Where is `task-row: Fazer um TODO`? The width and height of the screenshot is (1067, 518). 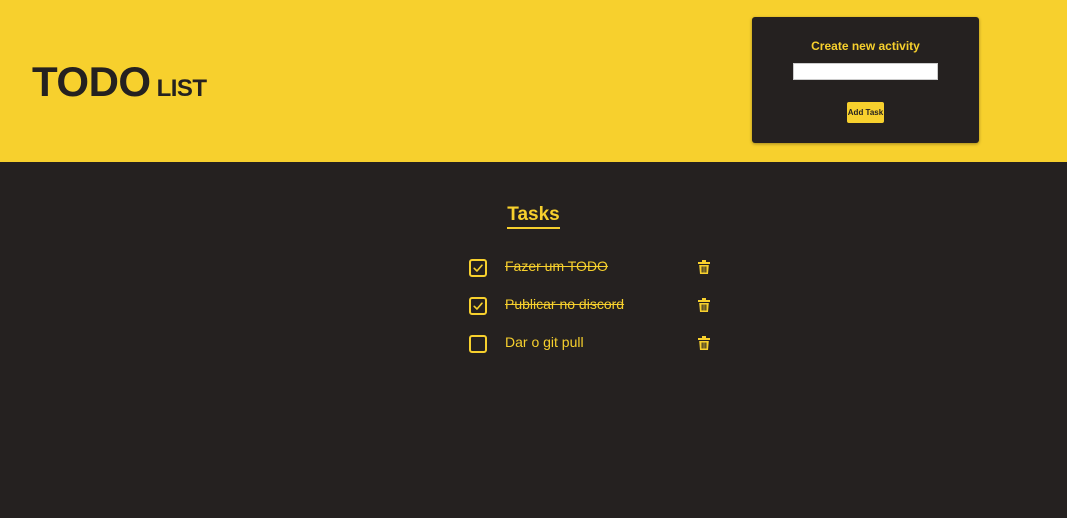
task-row: Fazer um TODO is located at coordinates (594, 268).